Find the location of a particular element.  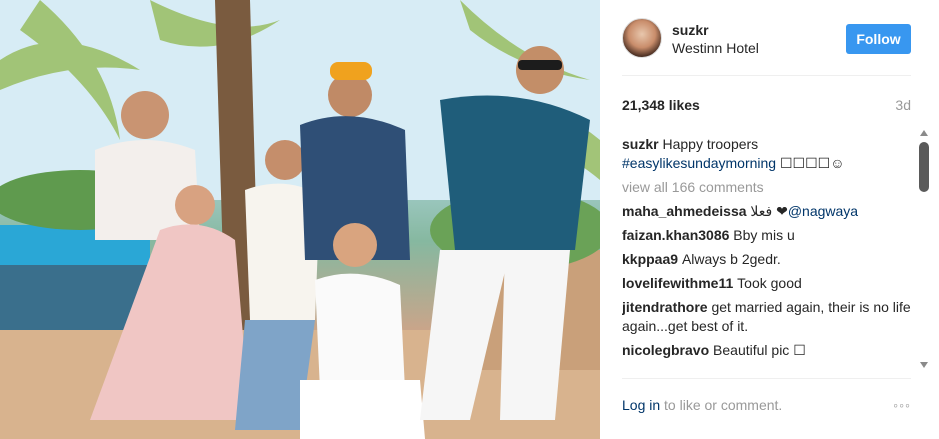

comment-username: suzkr is located at coordinates (642, 144).